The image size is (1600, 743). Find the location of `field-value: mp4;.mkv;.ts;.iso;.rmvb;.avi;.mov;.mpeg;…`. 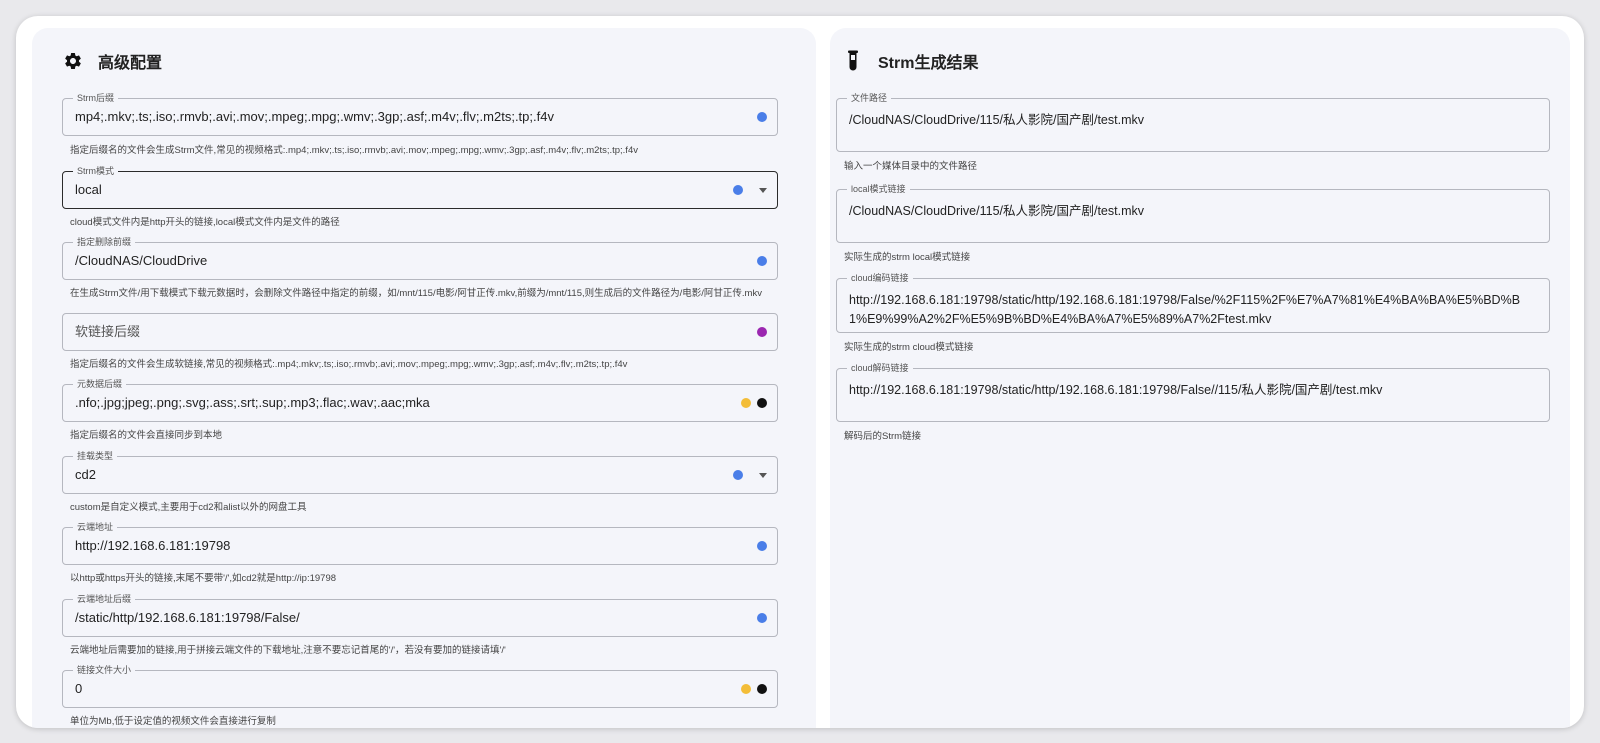

field-value: mp4;.mkv;.ts;.iso;.rmvb;.avi;.mov;.mpeg;… is located at coordinates (314, 116).